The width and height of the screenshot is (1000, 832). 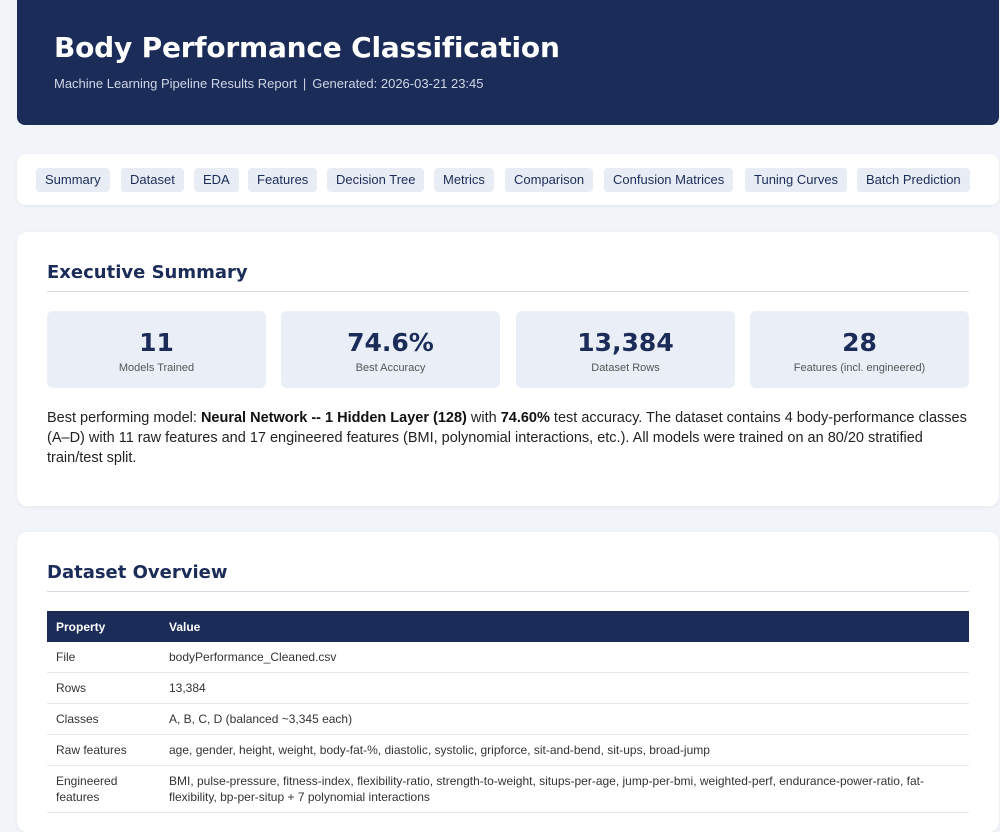 I want to click on property-cell: Rows, so click(x=103, y=688).